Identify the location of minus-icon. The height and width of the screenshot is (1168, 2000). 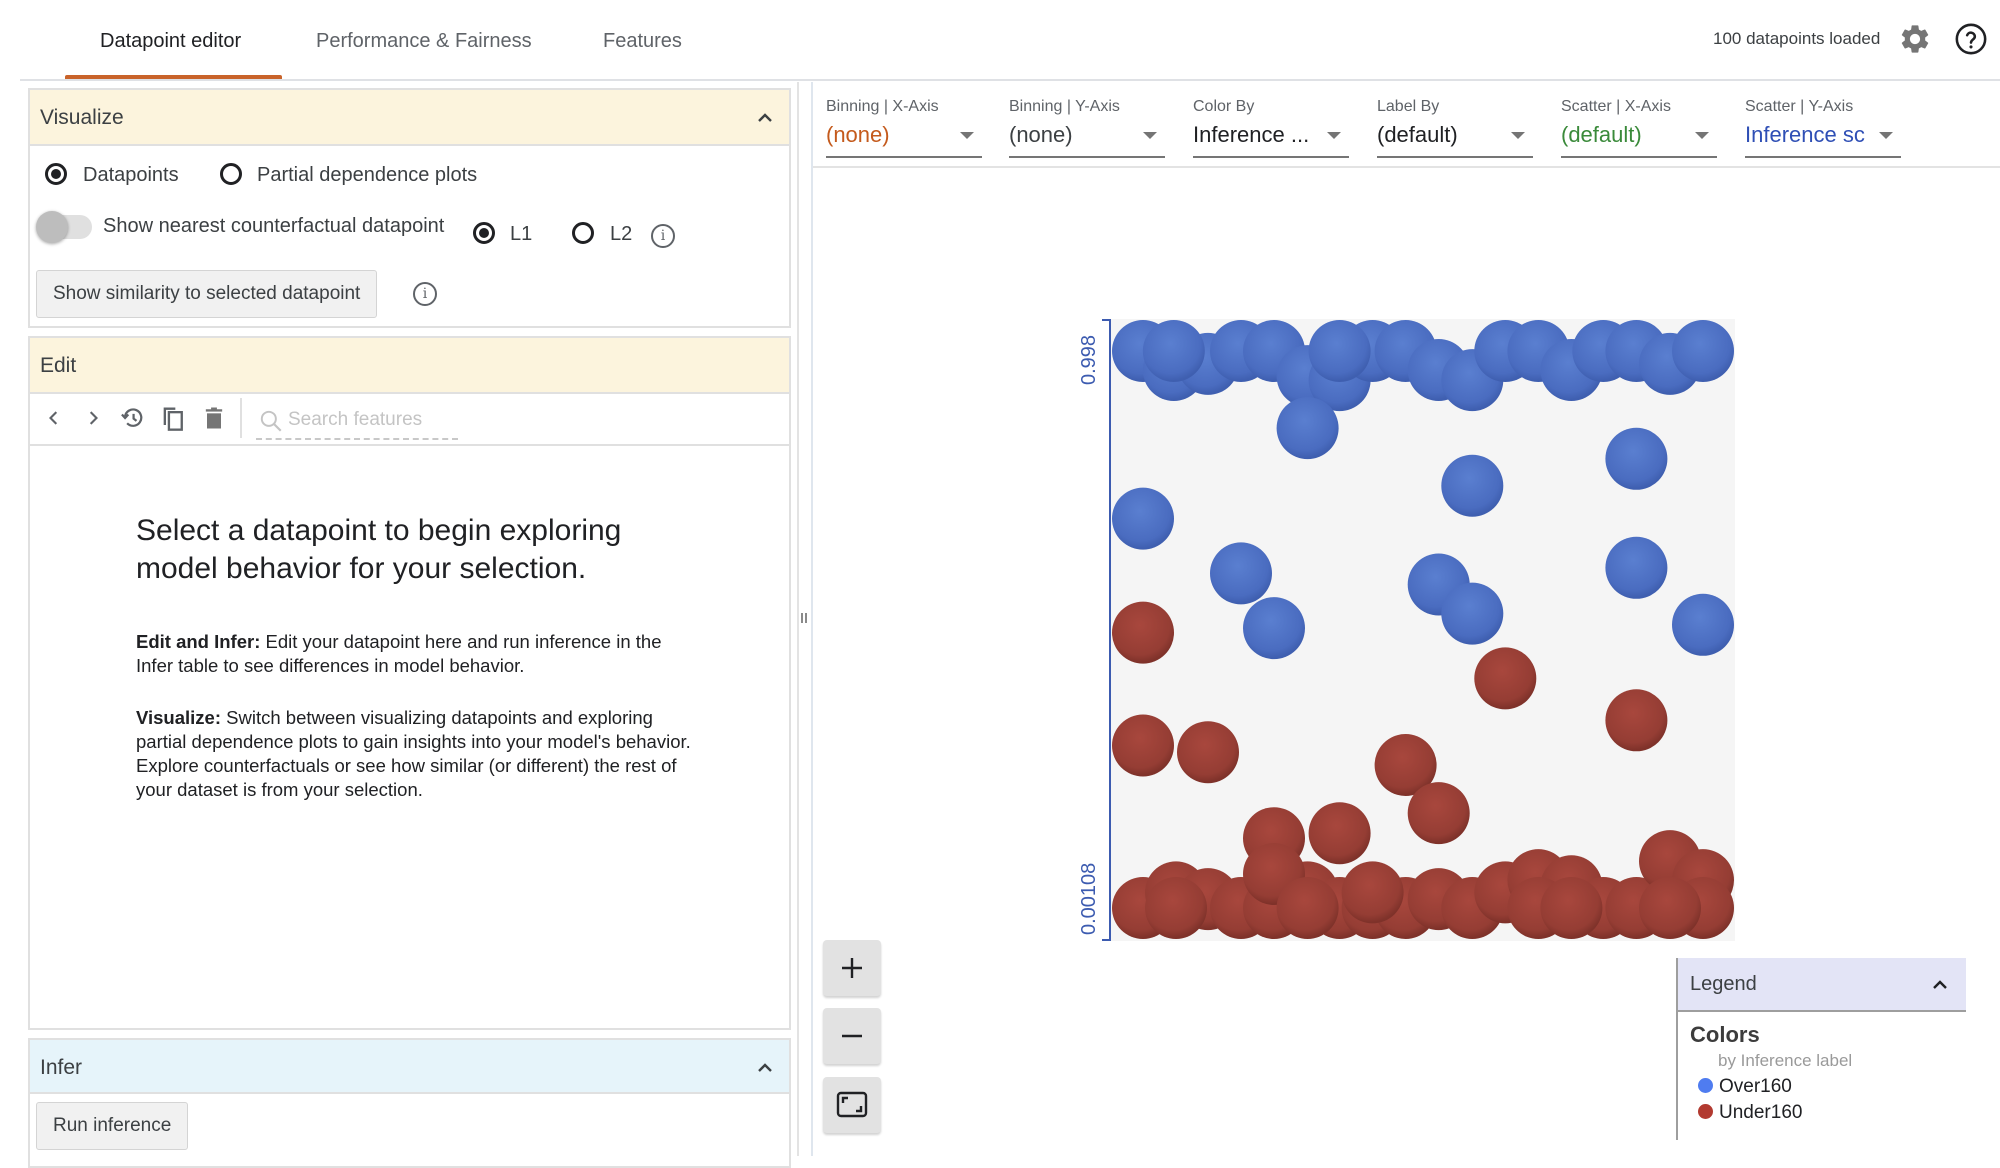
(852, 1036).